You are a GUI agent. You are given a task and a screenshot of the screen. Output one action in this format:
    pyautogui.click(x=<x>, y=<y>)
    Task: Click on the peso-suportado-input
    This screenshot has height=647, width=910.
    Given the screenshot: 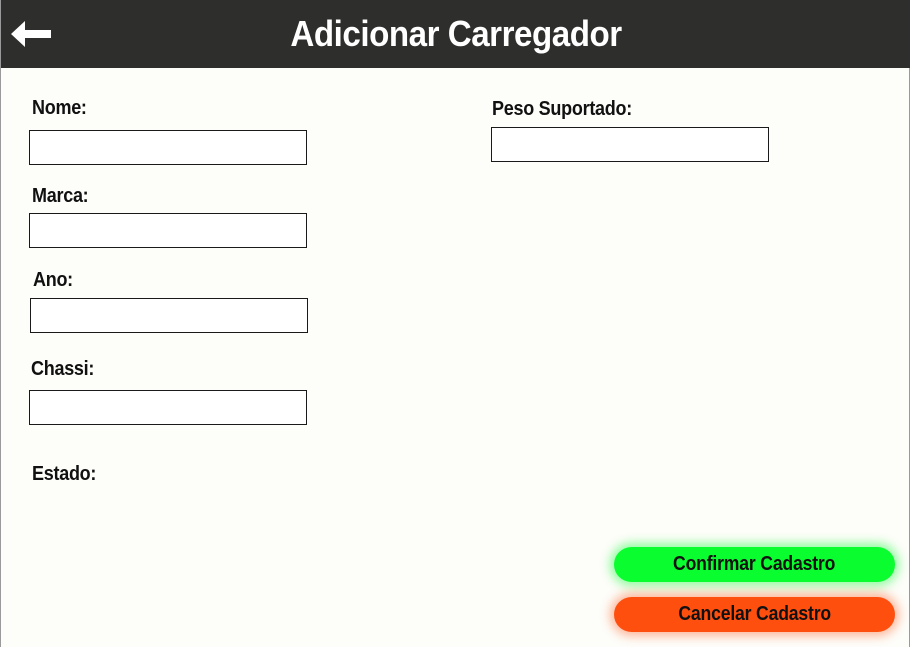 What is the action you would take?
    pyautogui.click(x=630, y=144)
    